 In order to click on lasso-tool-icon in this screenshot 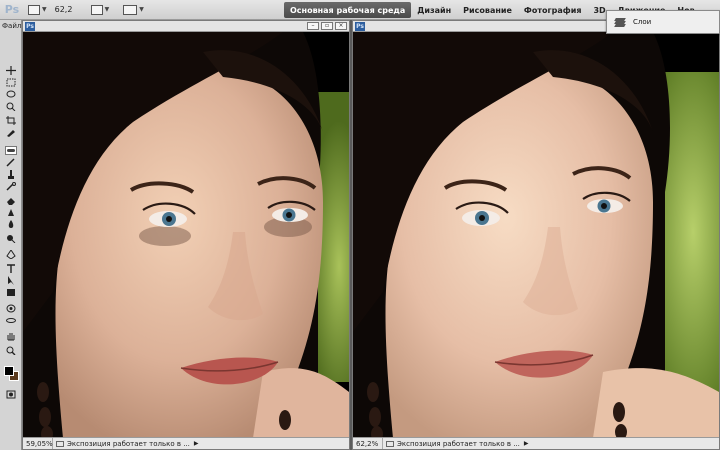, I will do `click(11, 94)`.